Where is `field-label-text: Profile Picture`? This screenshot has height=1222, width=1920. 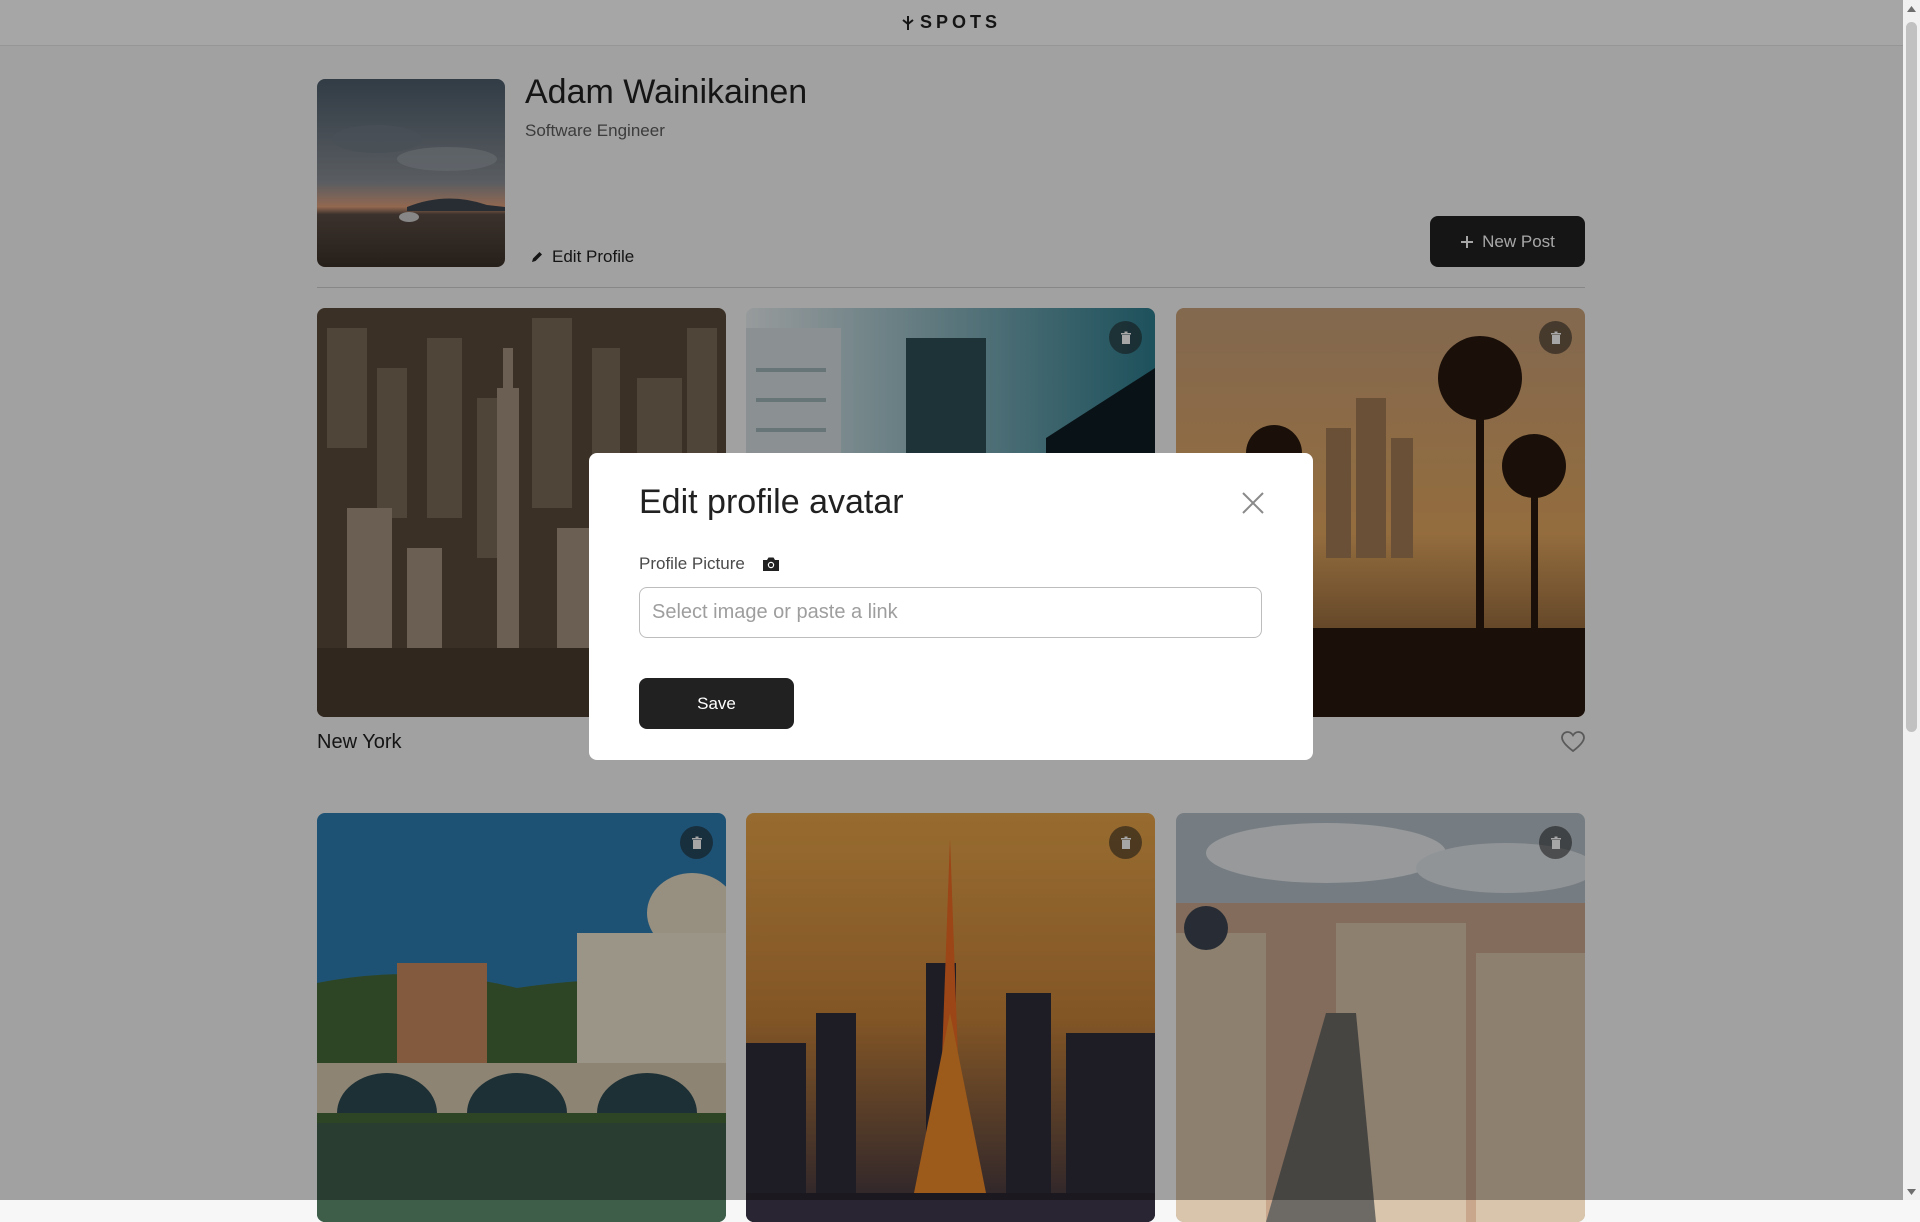
field-label-text: Profile Picture is located at coordinates (692, 563).